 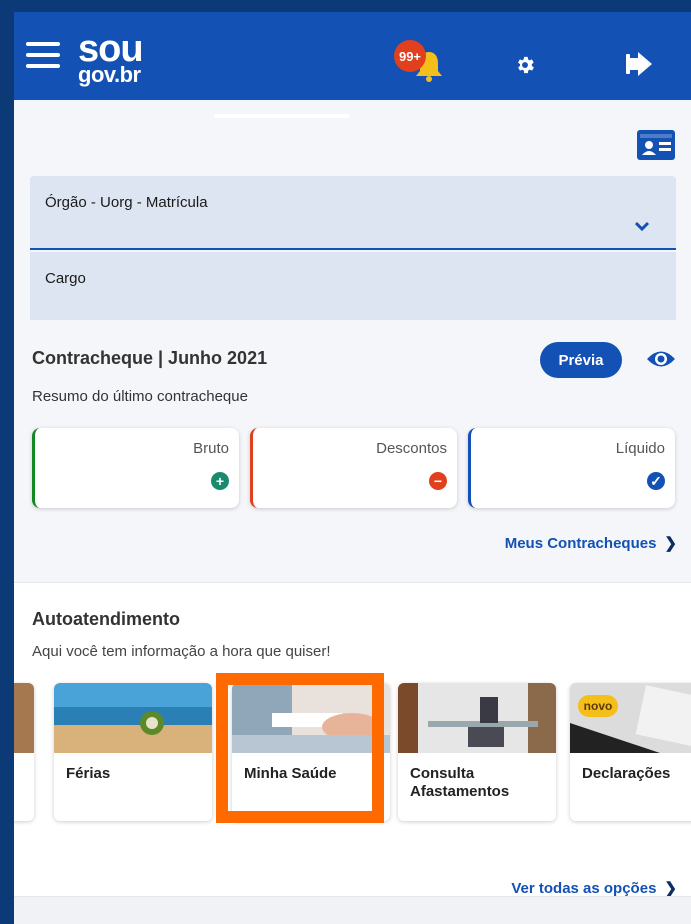 I want to click on logo-bottom: gov.br, so click(x=109, y=74).